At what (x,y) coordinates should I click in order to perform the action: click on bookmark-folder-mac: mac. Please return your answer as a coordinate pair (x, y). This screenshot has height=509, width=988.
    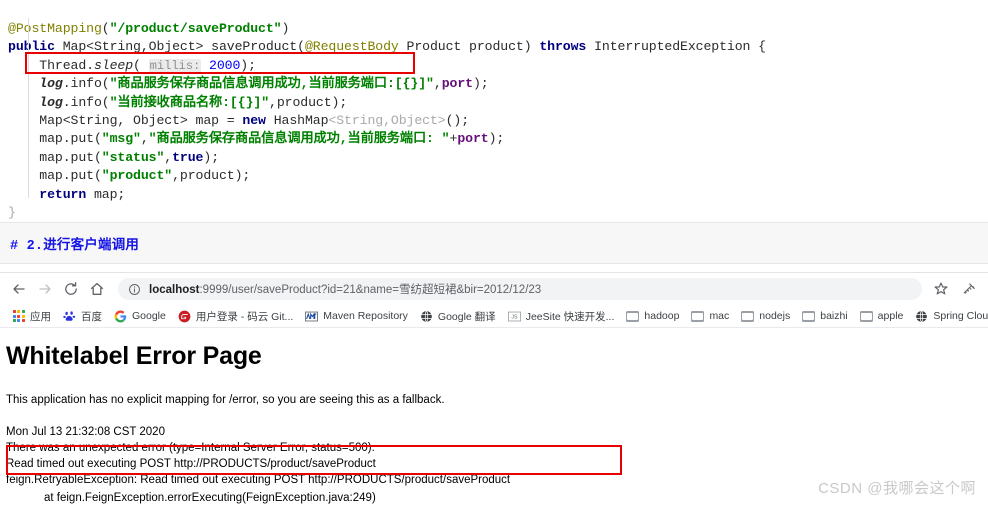
    Looking at the image, I should click on (710, 316).